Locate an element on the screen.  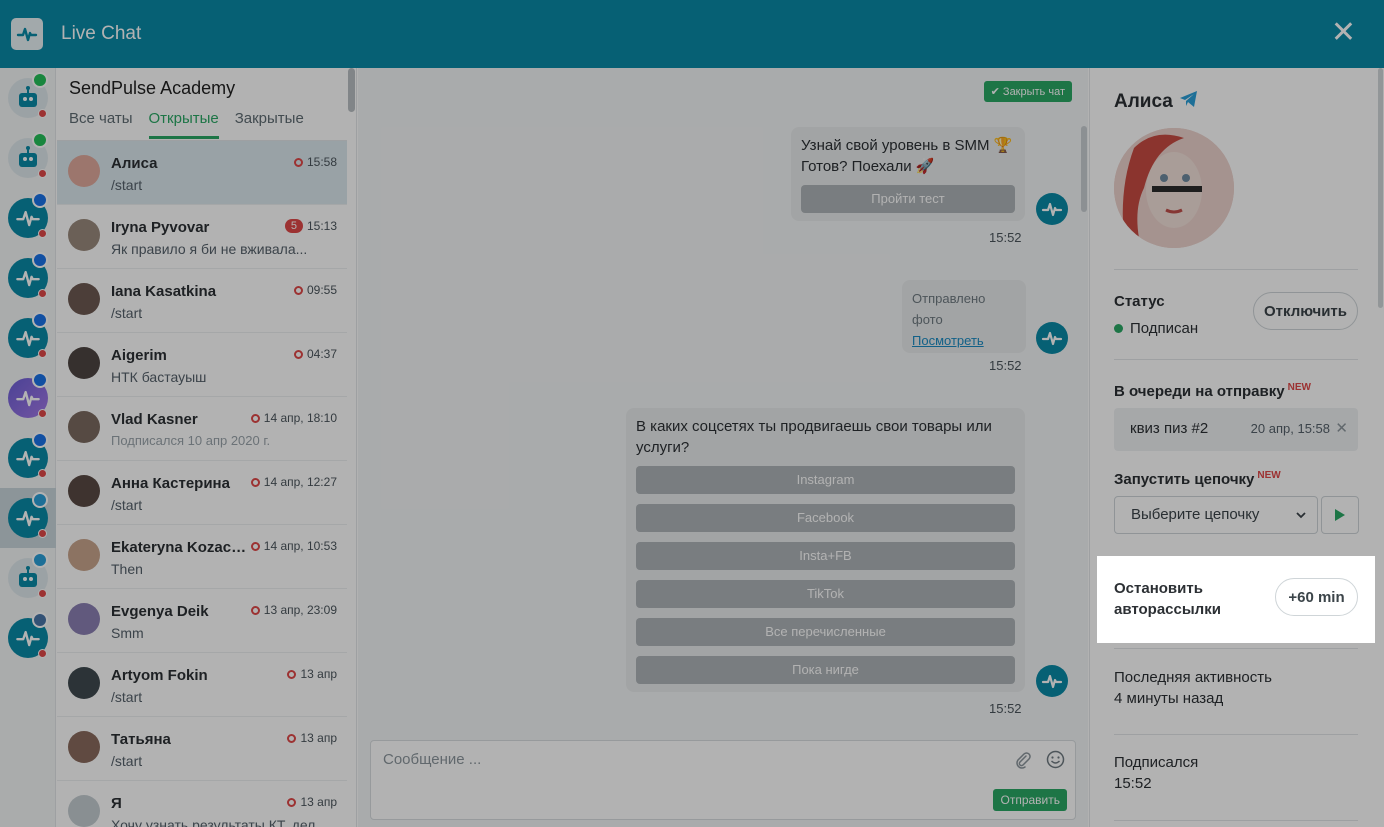
unsubscribe-button: Отключить is located at coordinates (1305, 311).